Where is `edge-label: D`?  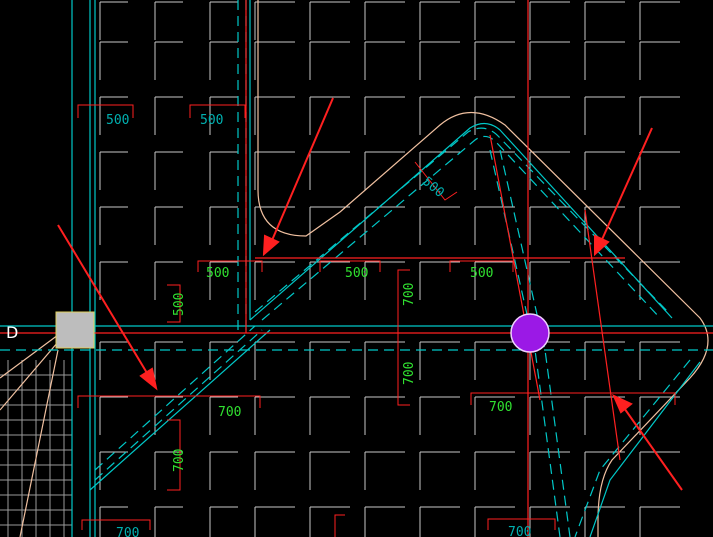 edge-label: D is located at coordinates (12, 332).